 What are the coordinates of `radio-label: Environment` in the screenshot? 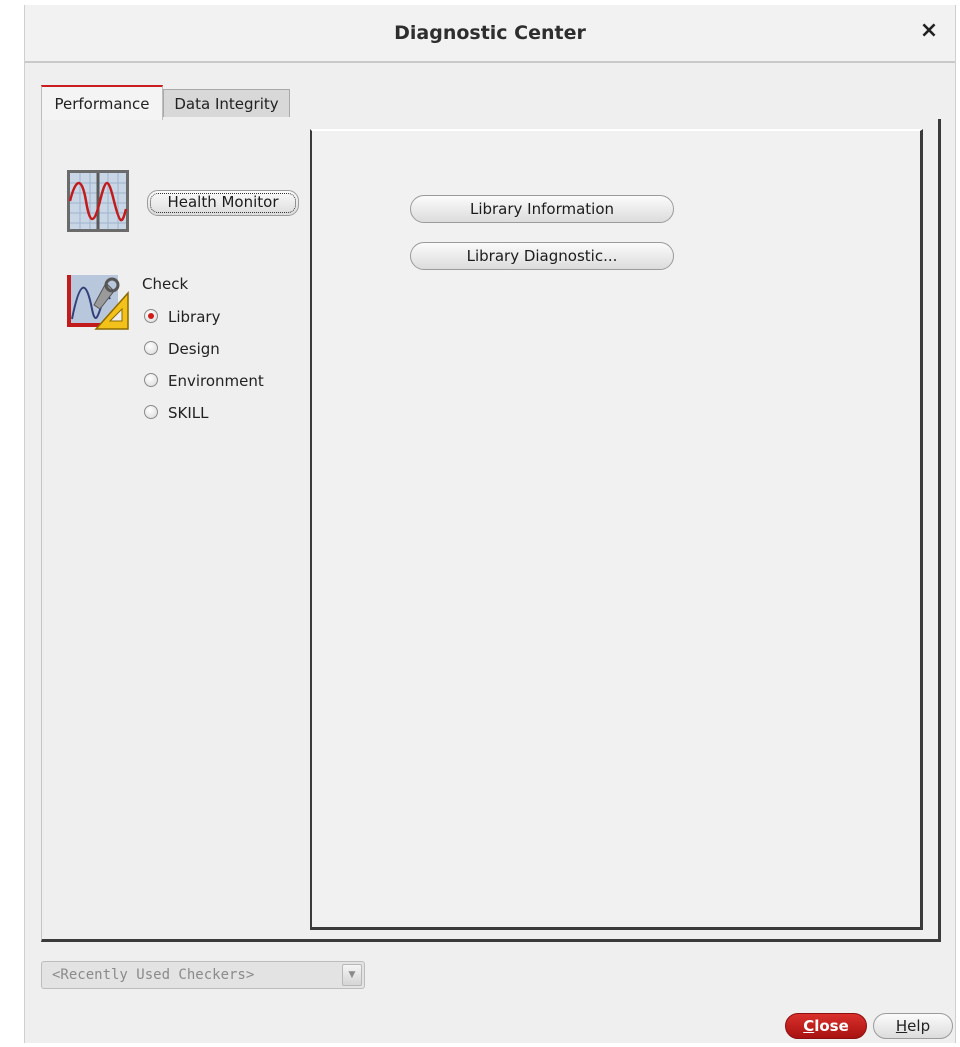 It's located at (216, 381).